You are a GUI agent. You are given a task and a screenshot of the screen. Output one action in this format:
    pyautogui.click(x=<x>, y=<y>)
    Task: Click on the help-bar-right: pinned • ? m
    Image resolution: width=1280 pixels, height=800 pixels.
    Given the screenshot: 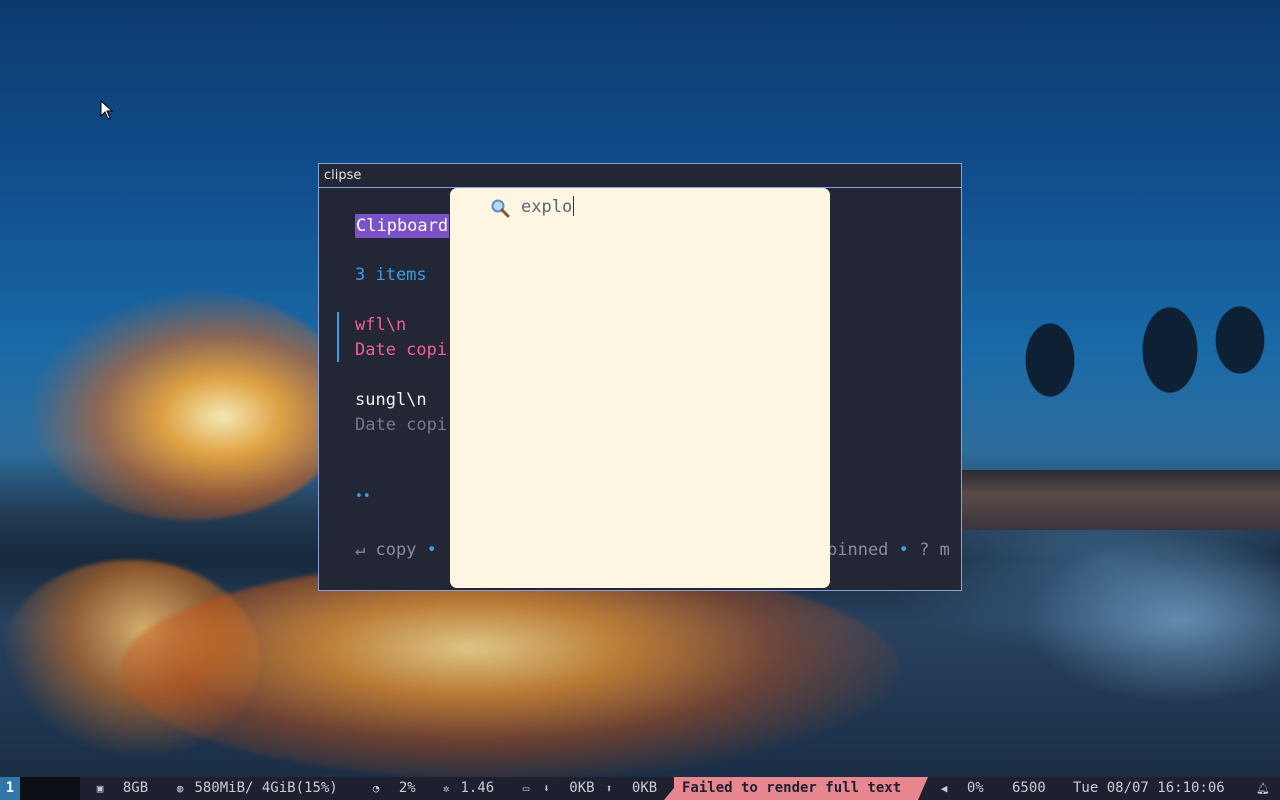 What is the action you would take?
    pyautogui.click(x=888, y=550)
    